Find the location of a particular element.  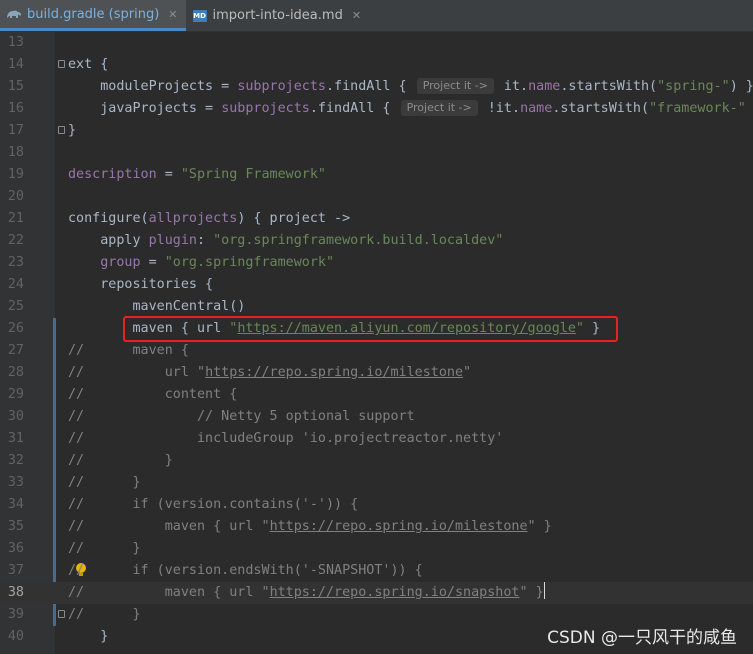

code-line: 13 is located at coordinates (15, 42).